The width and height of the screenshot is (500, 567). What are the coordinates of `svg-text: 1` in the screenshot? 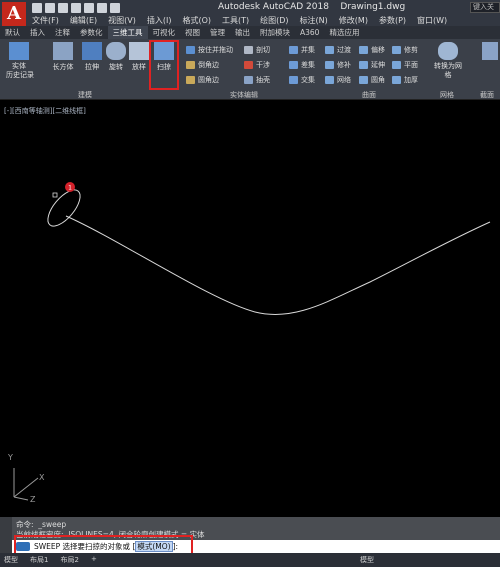 It's located at (70, 188).